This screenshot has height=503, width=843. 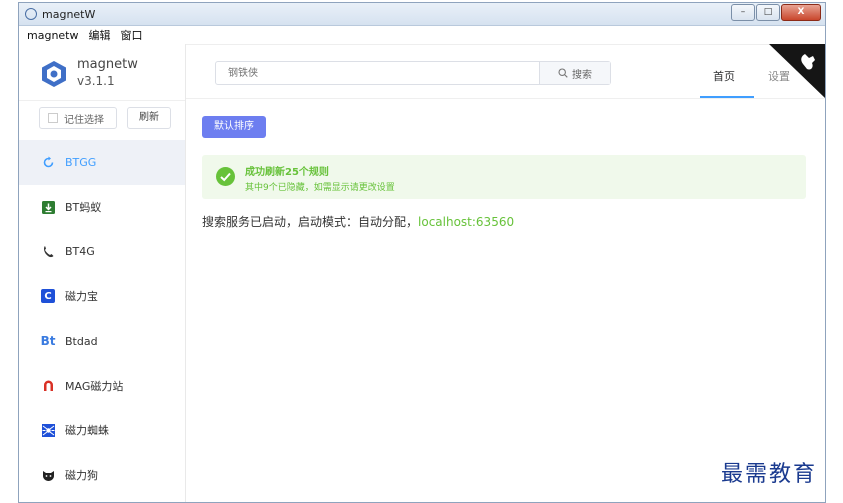 I want to click on alert-description: 其中9个已隐藏，如需显示请更改设置, so click(x=320, y=188).